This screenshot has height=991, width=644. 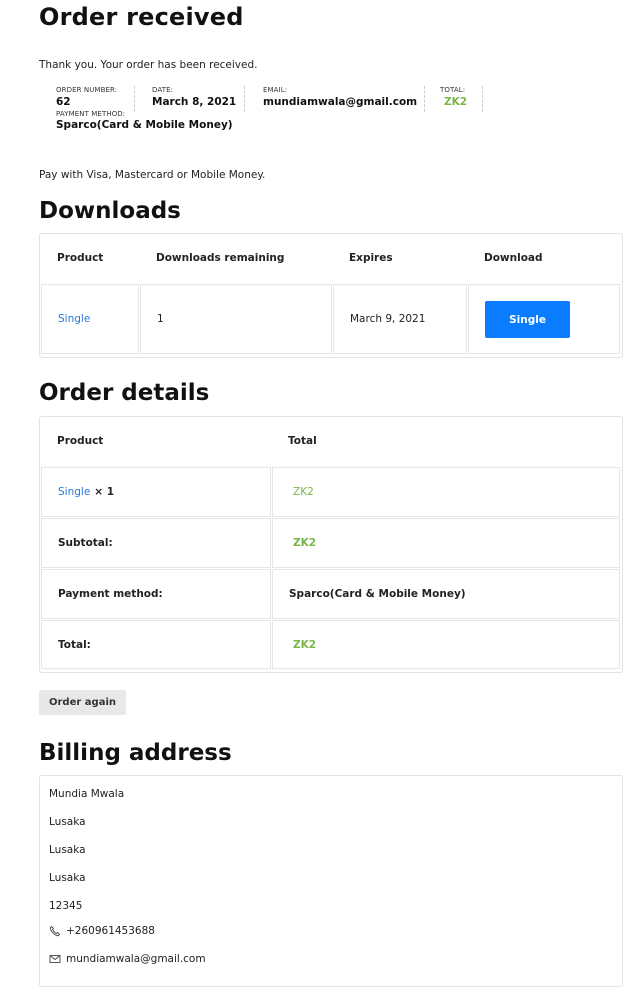 What do you see at coordinates (305, 543) in the screenshot?
I see `subtotal-value: ZK2` at bounding box center [305, 543].